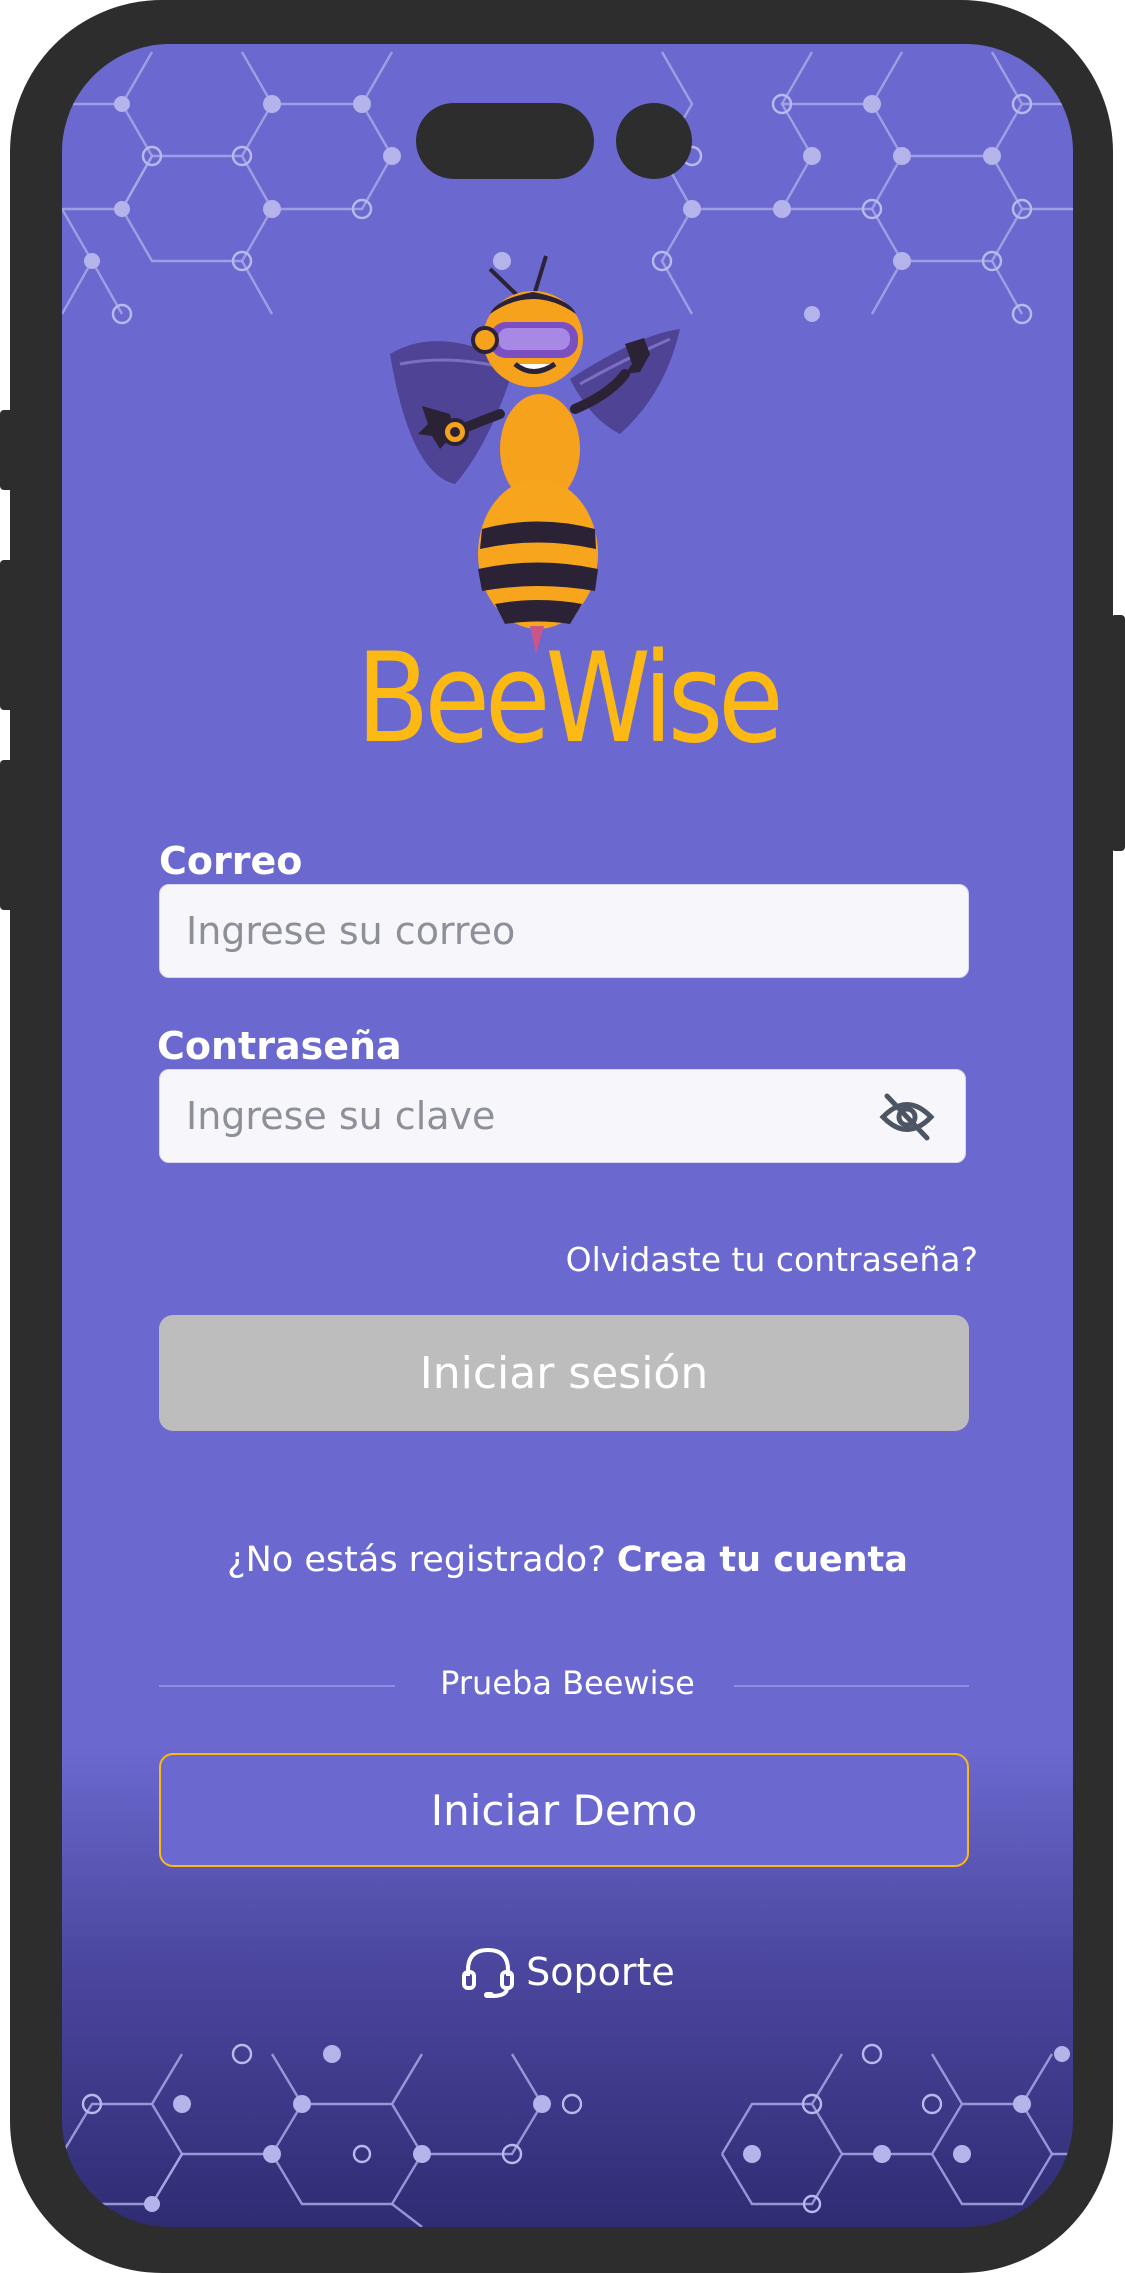  I want to click on email-label: Correo, so click(231, 861).